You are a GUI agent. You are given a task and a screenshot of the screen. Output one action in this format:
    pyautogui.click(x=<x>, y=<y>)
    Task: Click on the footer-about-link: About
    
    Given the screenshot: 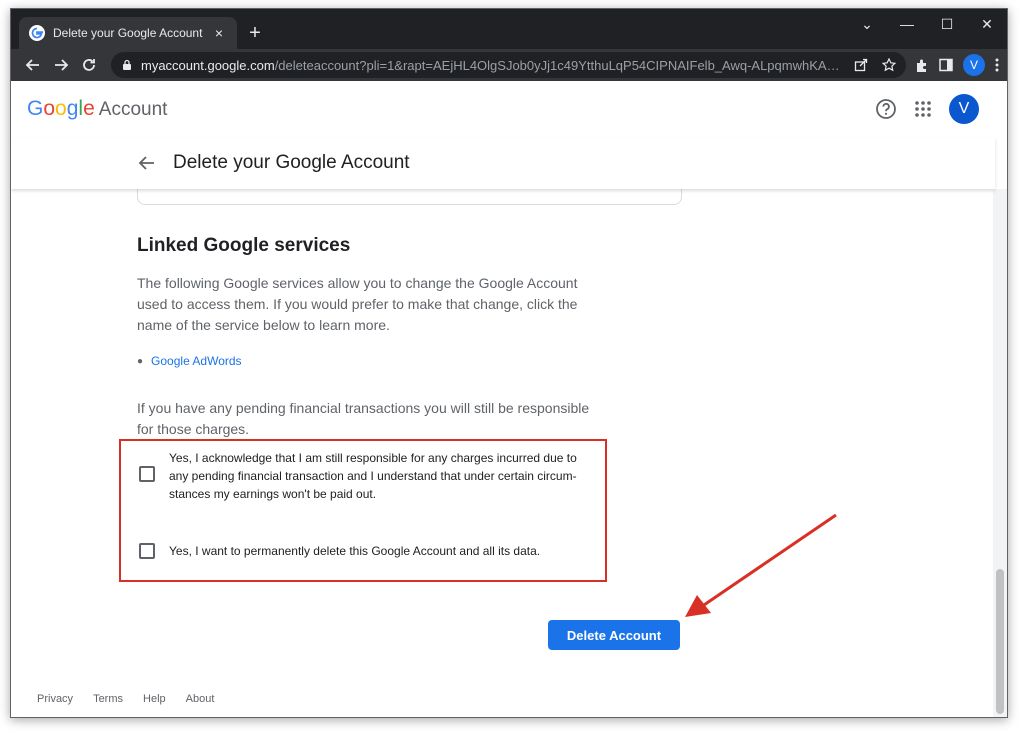 What is the action you would take?
    pyautogui.click(x=200, y=699)
    